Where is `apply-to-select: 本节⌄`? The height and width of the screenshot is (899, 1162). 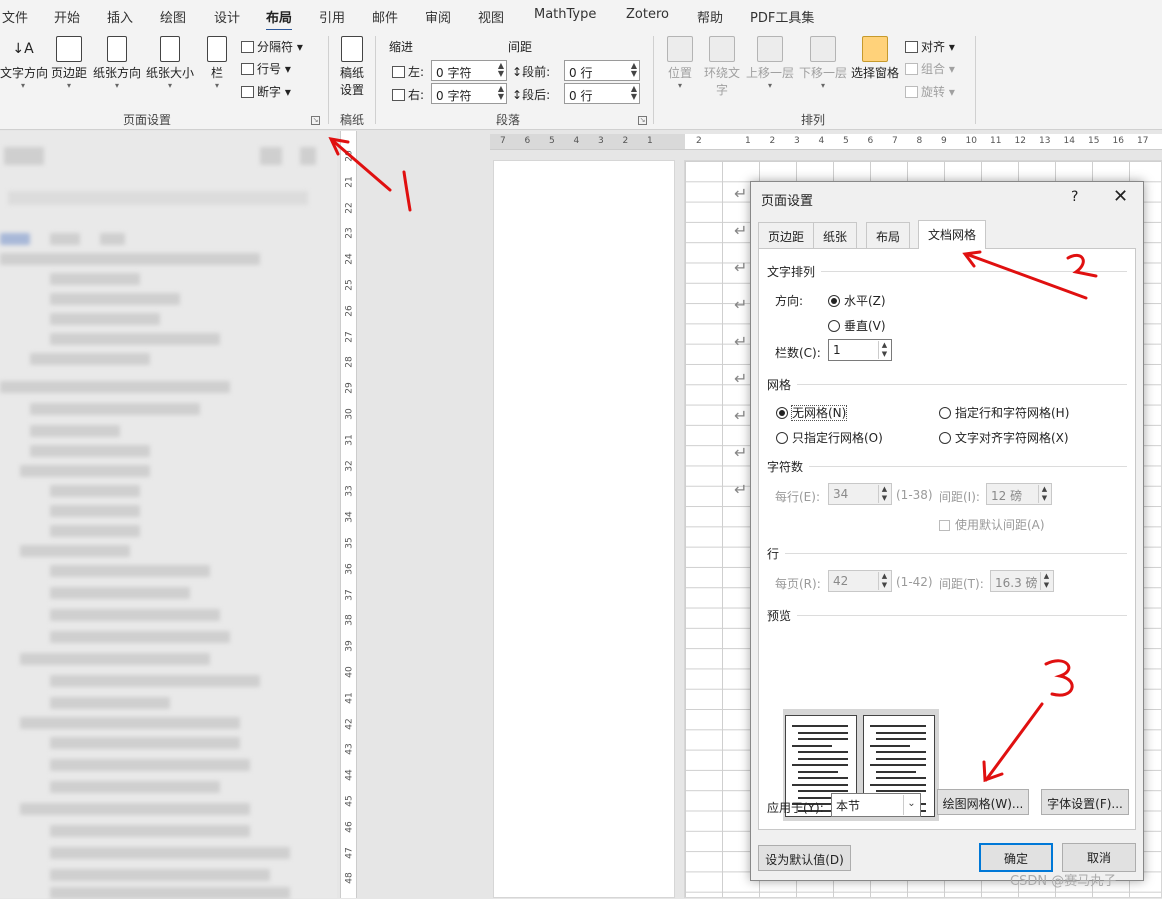 apply-to-select: 本节⌄ is located at coordinates (876, 805).